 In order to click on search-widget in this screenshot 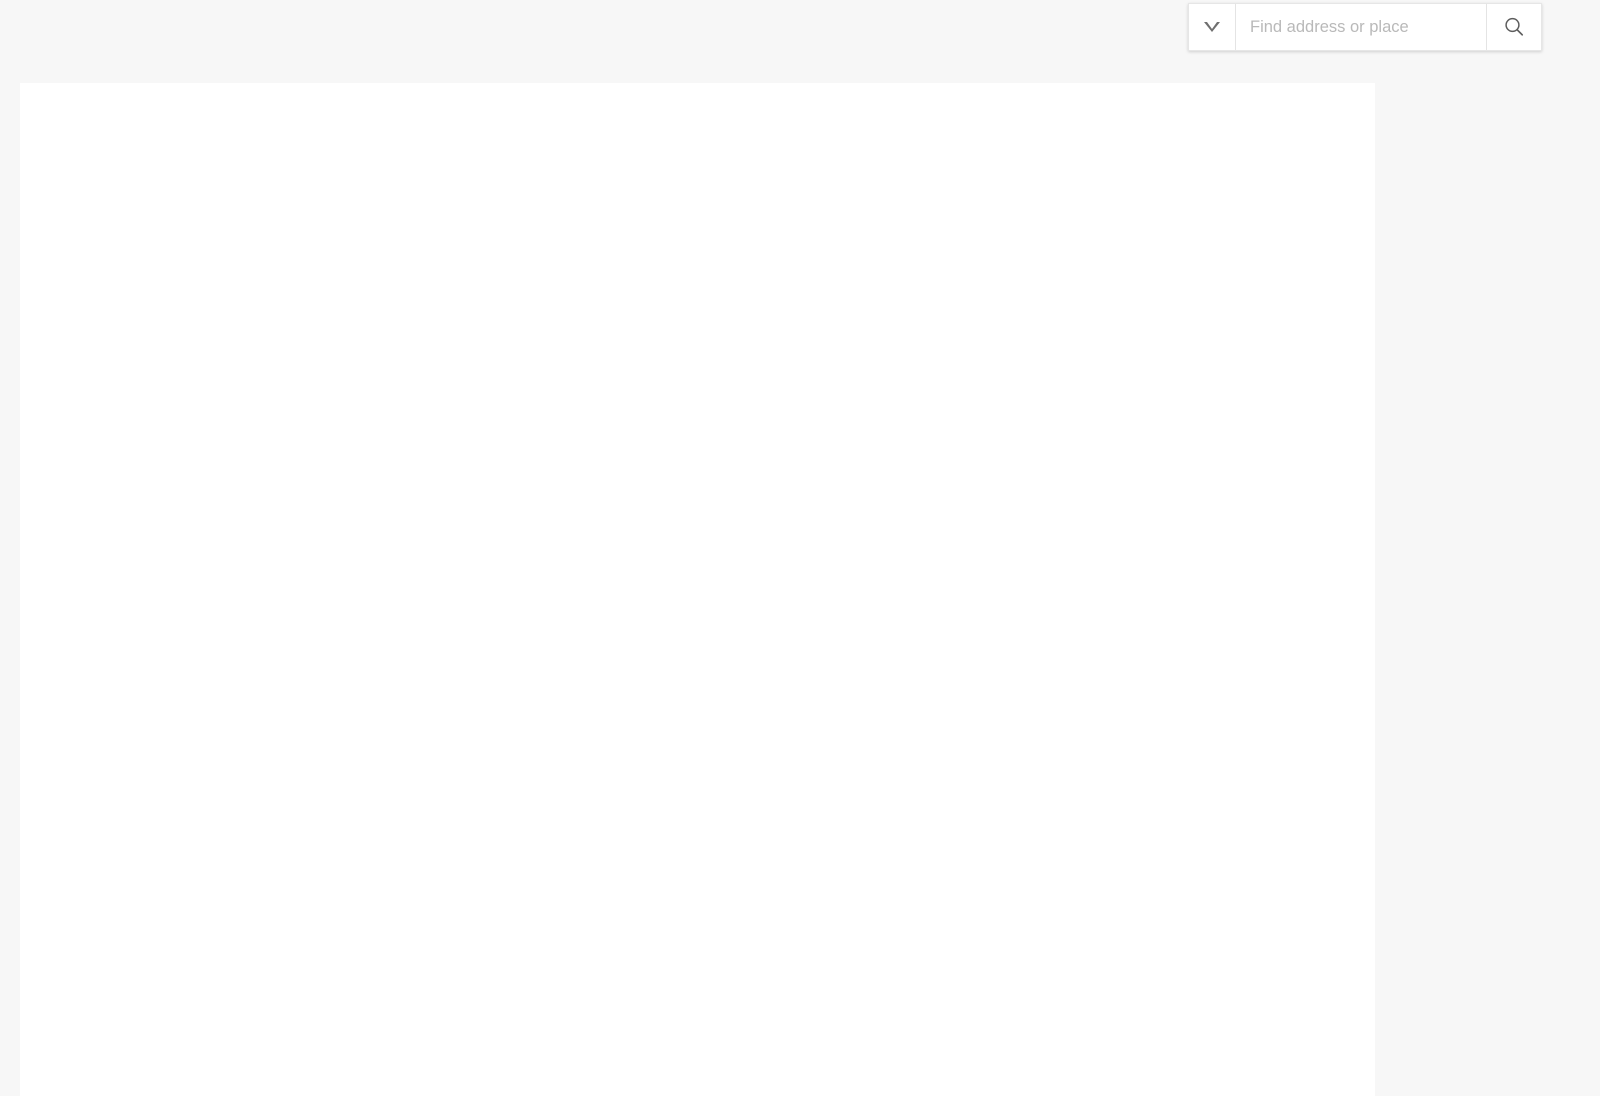, I will do `click(1365, 27)`.